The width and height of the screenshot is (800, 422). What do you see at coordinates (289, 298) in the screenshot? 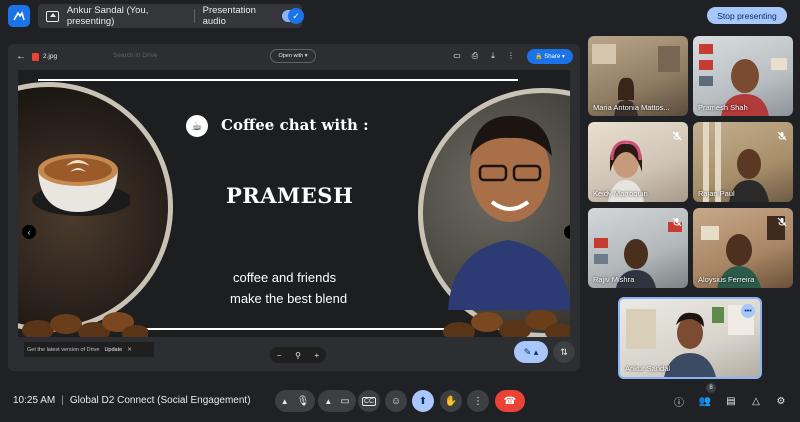
I see `slide-tagline-2: make the best blend` at bounding box center [289, 298].